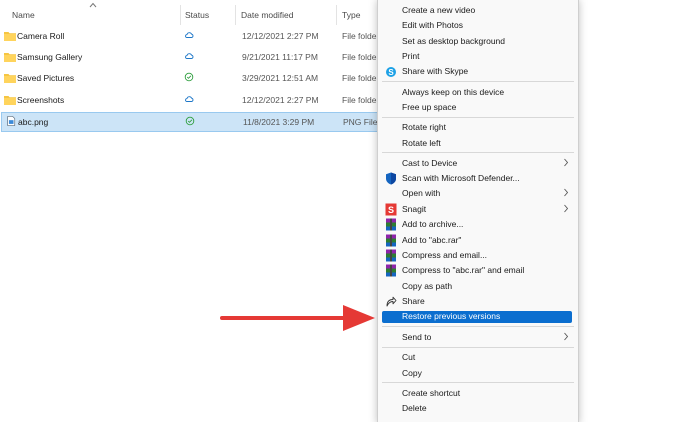 The width and height of the screenshot is (696, 422). Describe the element at coordinates (414, 408) in the screenshot. I see `menu-item-label: Delete` at that location.